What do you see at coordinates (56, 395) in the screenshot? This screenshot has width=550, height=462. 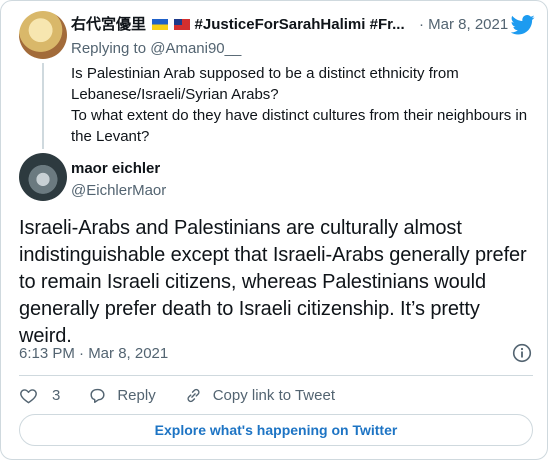 I see `like-count: 3` at bounding box center [56, 395].